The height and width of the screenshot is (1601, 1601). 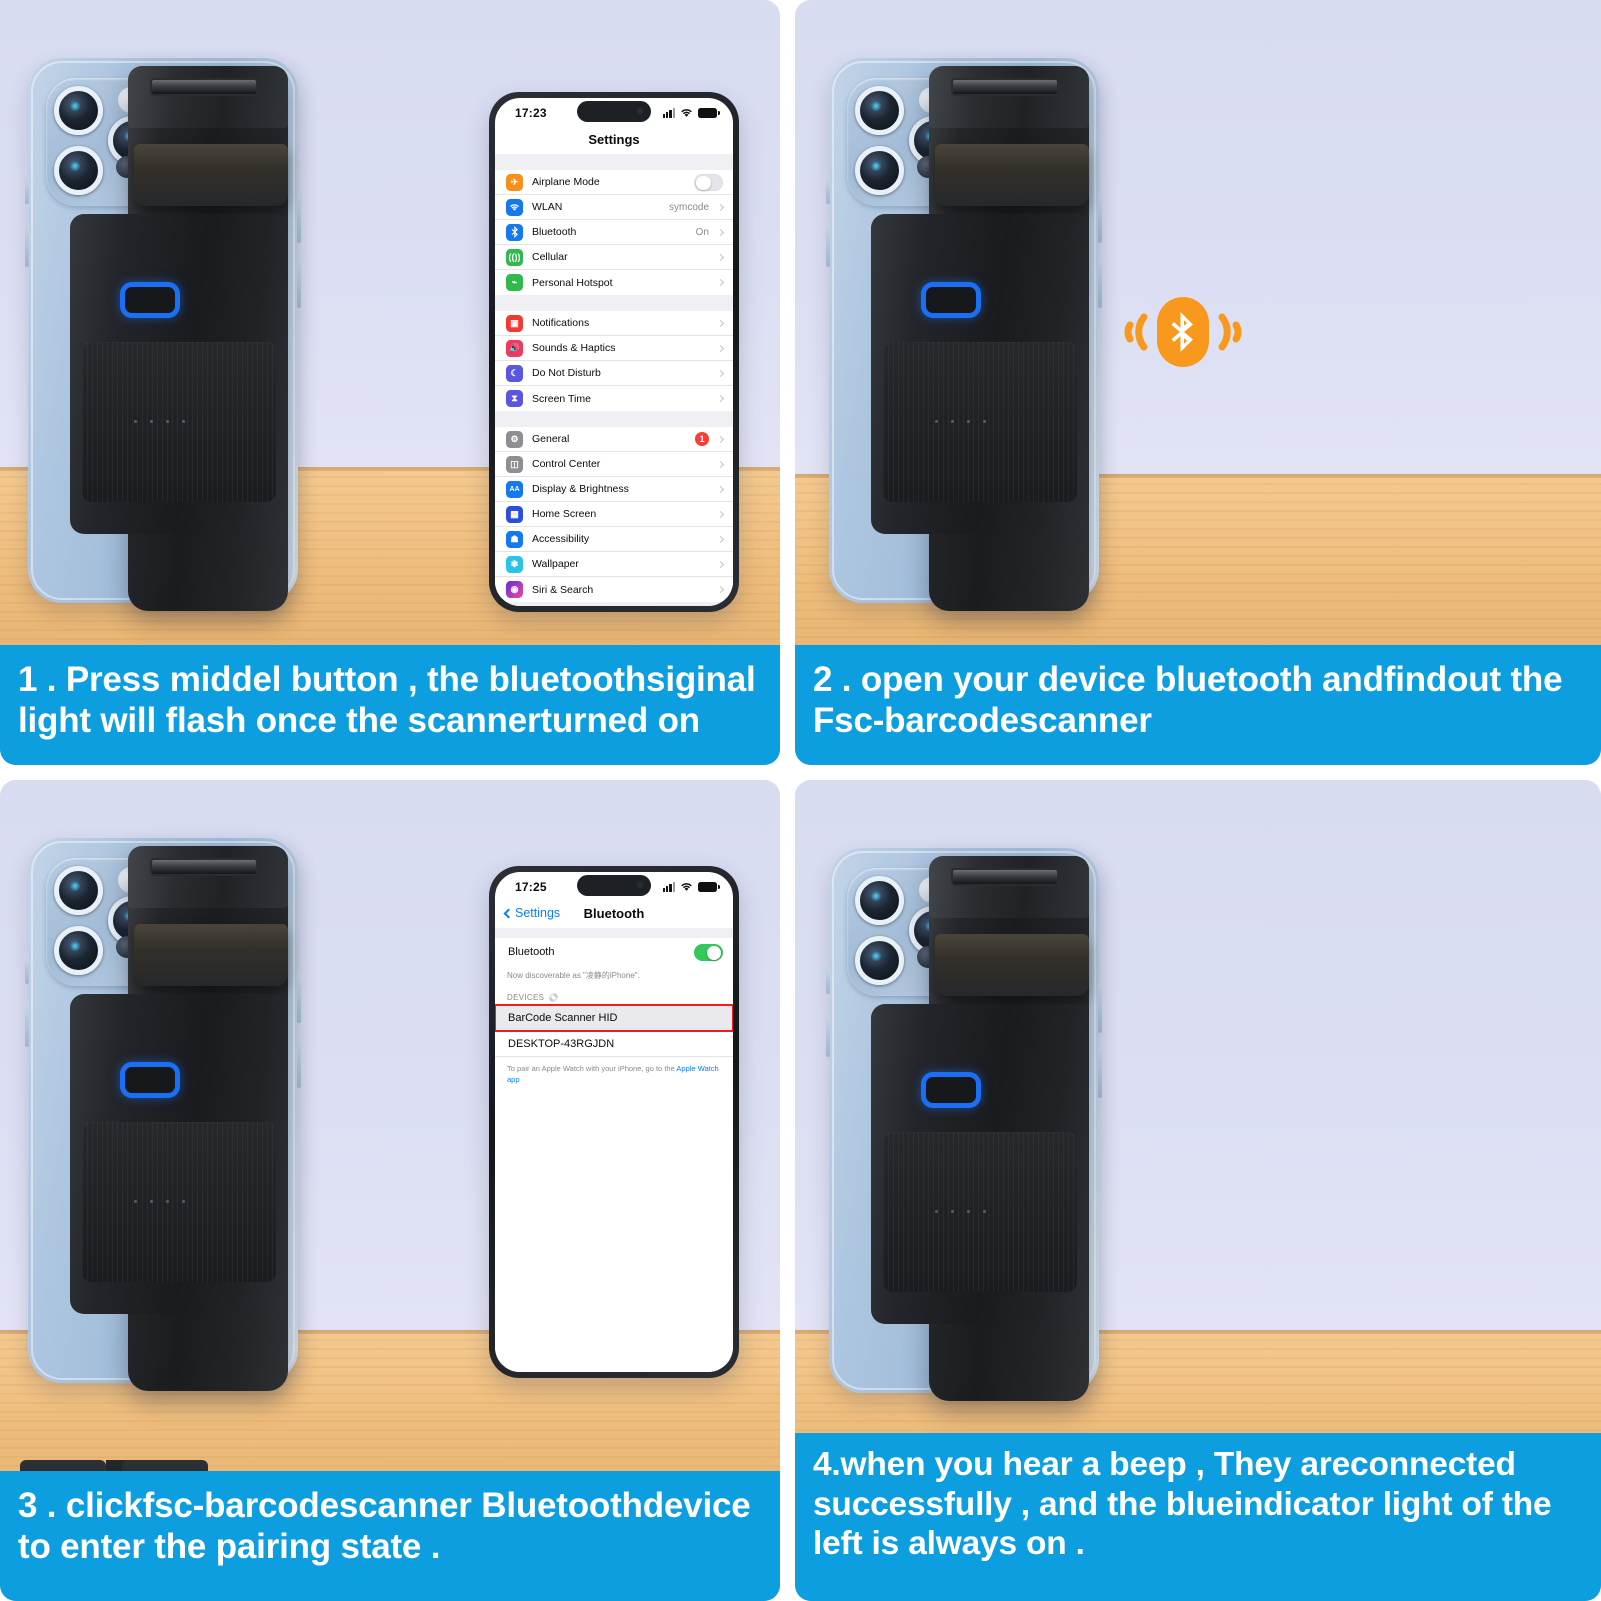 What do you see at coordinates (614, 464) in the screenshot?
I see `row-control-center: ◫ Control Center` at bounding box center [614, 464].